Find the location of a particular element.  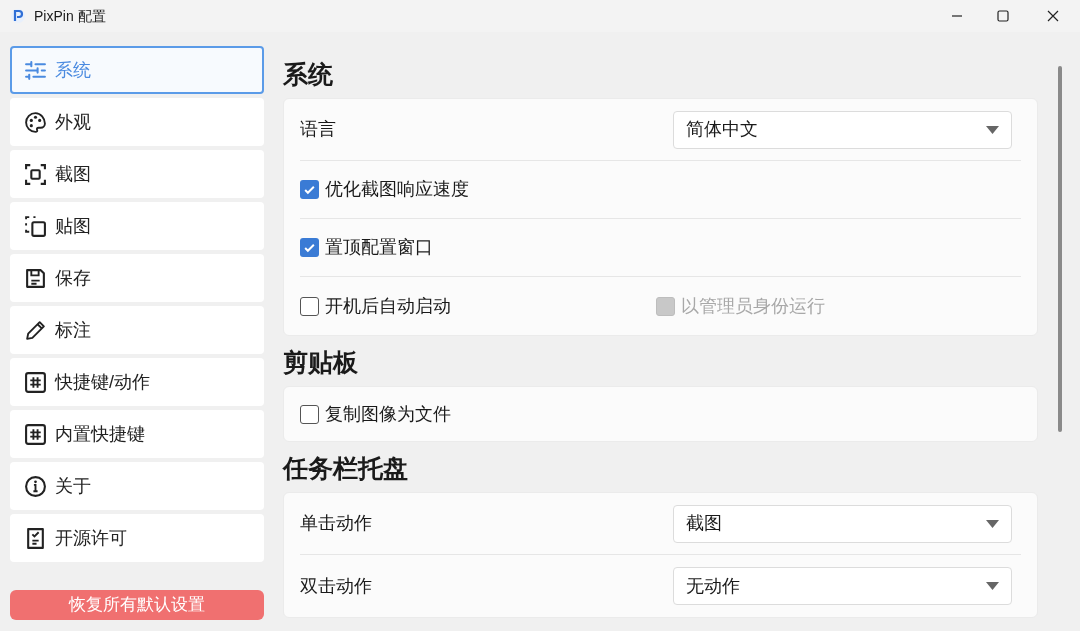

dropdown: 截图 is located at coordinates (842, 523).